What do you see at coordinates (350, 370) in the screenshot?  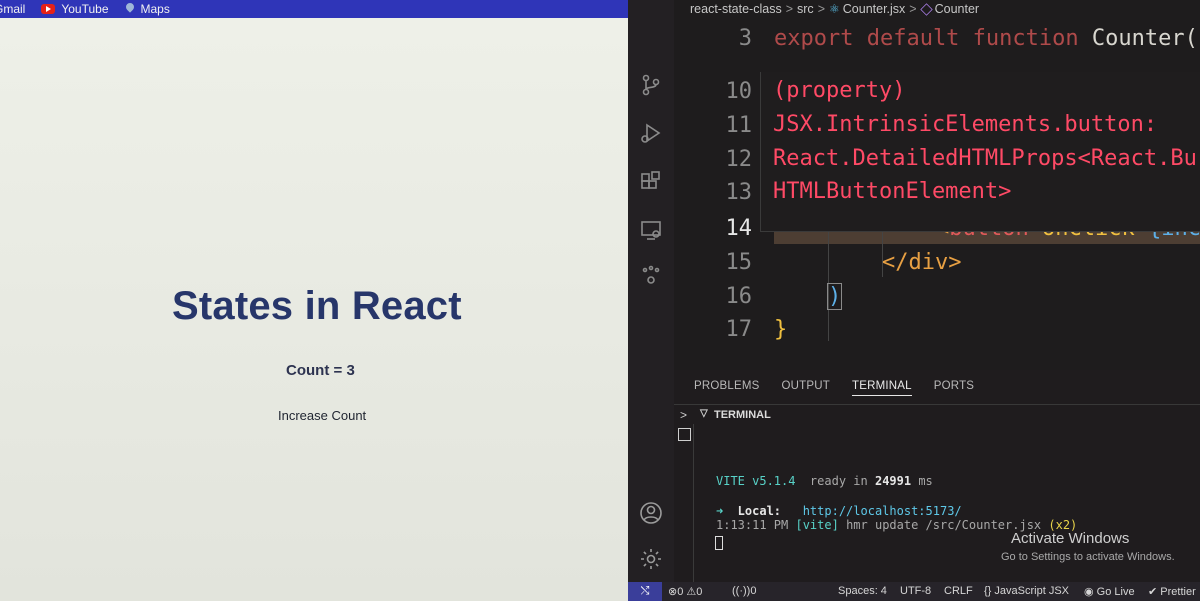 I see `count-value: 3` at bounding box center [350, 370].